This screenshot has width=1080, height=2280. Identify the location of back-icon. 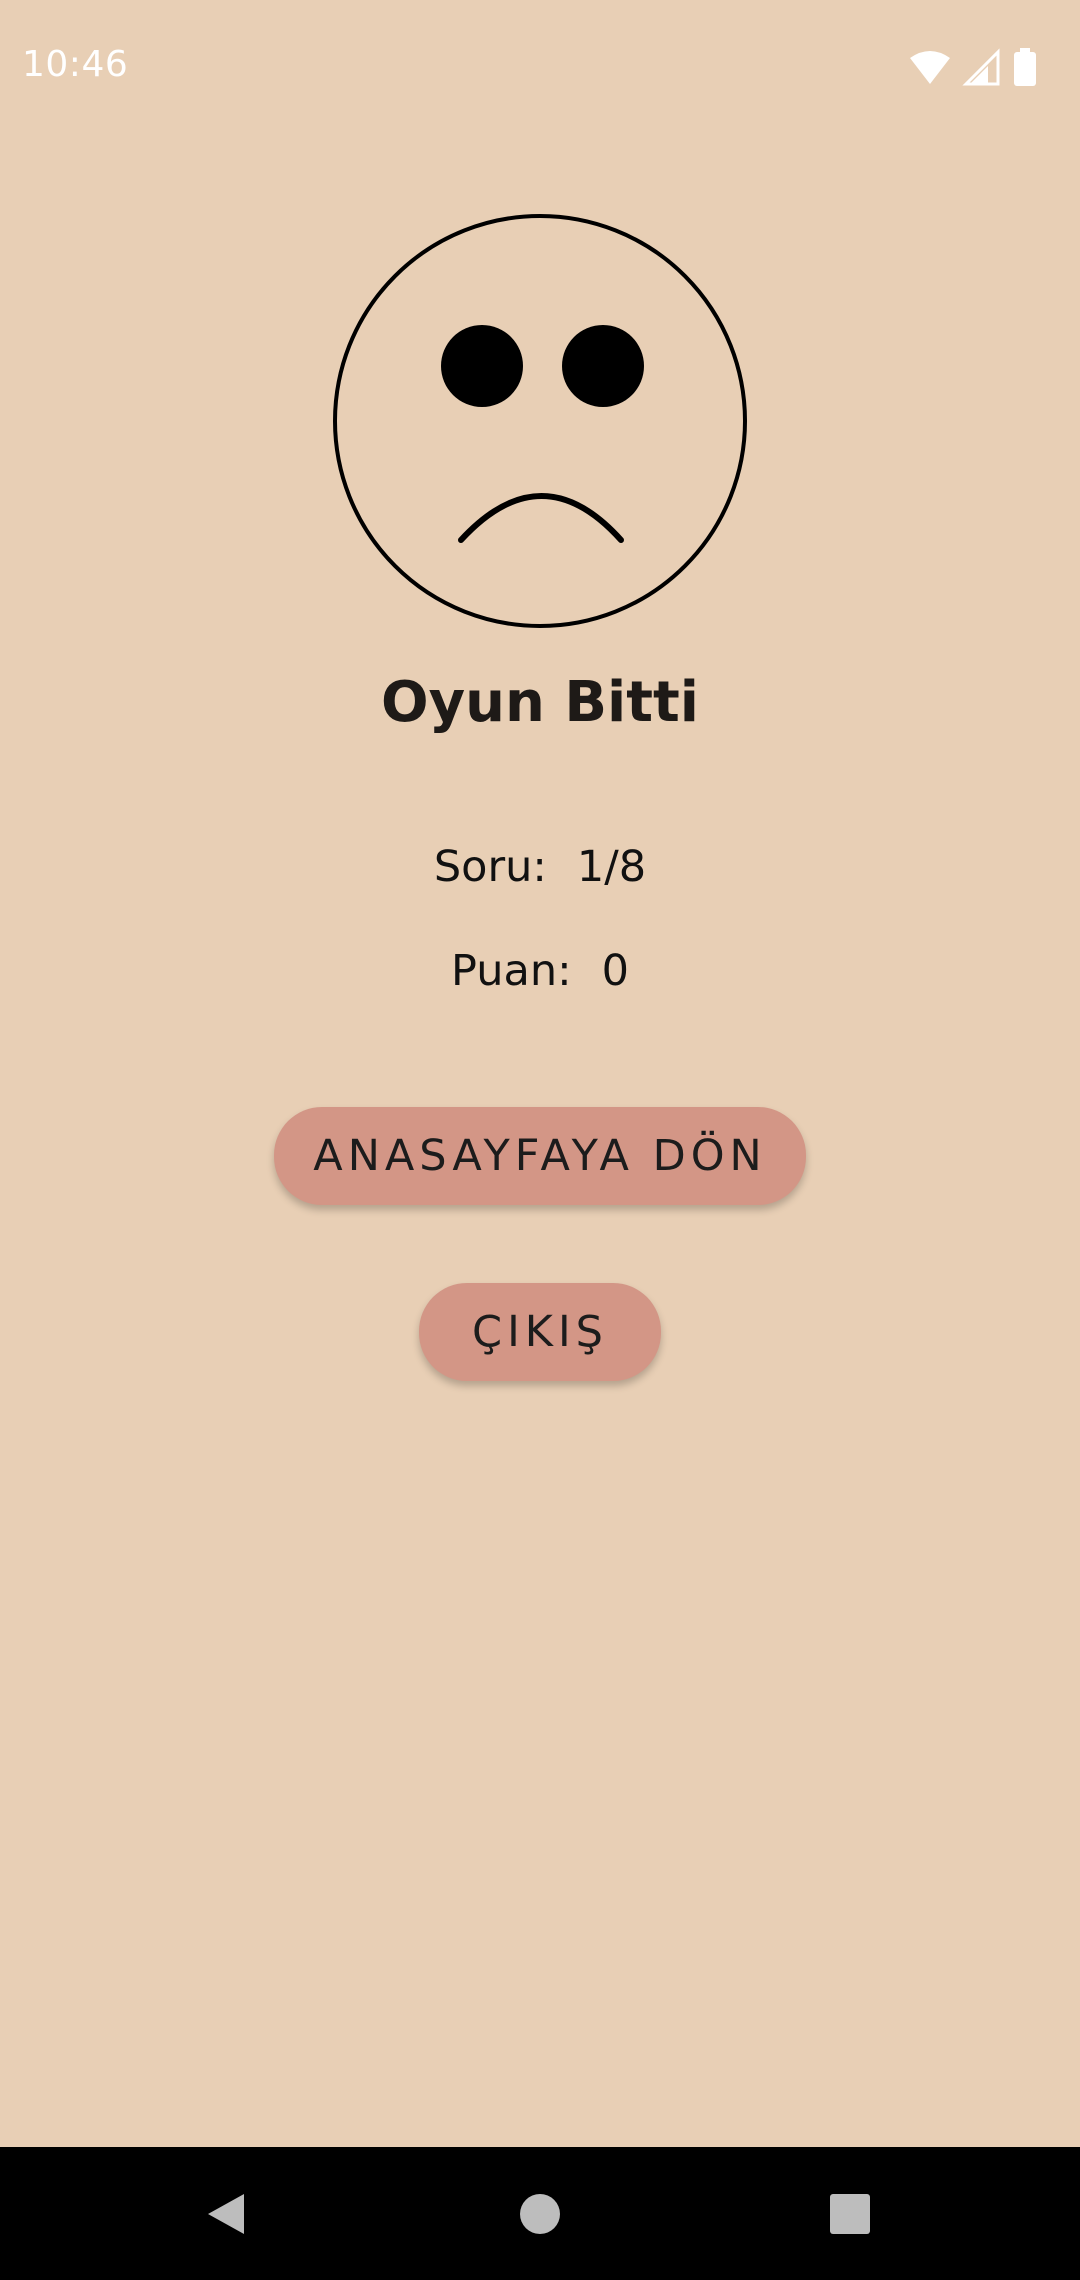
(226, 2213).